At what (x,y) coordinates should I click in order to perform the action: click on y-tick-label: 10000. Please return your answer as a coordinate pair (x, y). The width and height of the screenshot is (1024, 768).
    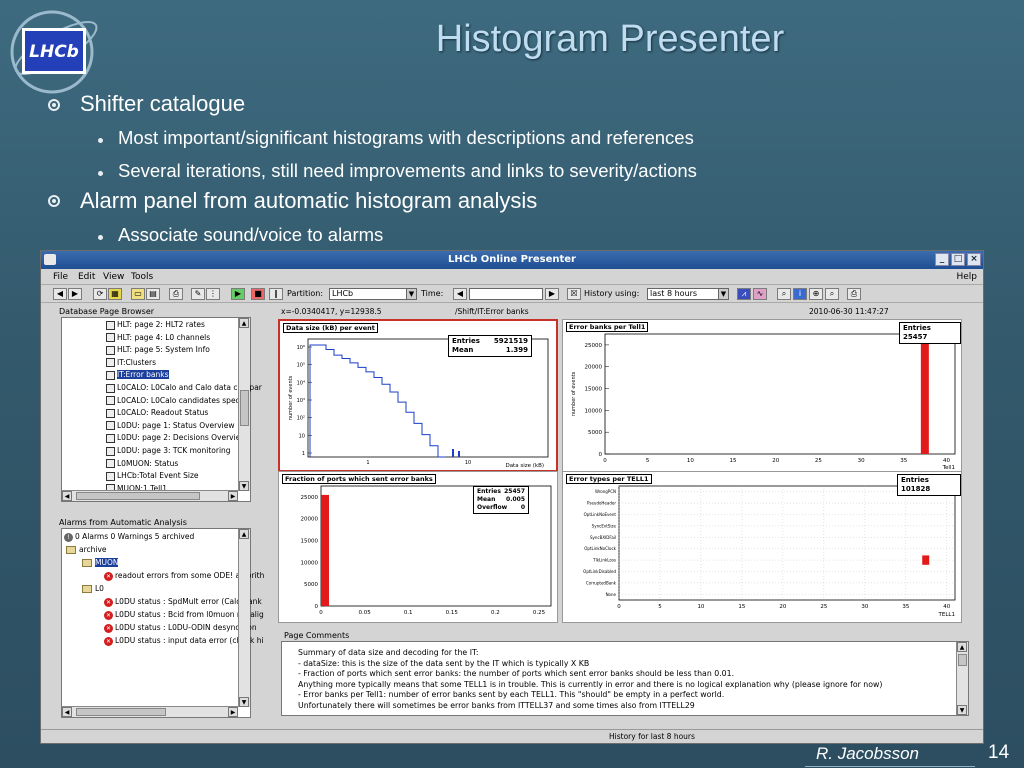
    Looking at the image, I should click on (594, 411).